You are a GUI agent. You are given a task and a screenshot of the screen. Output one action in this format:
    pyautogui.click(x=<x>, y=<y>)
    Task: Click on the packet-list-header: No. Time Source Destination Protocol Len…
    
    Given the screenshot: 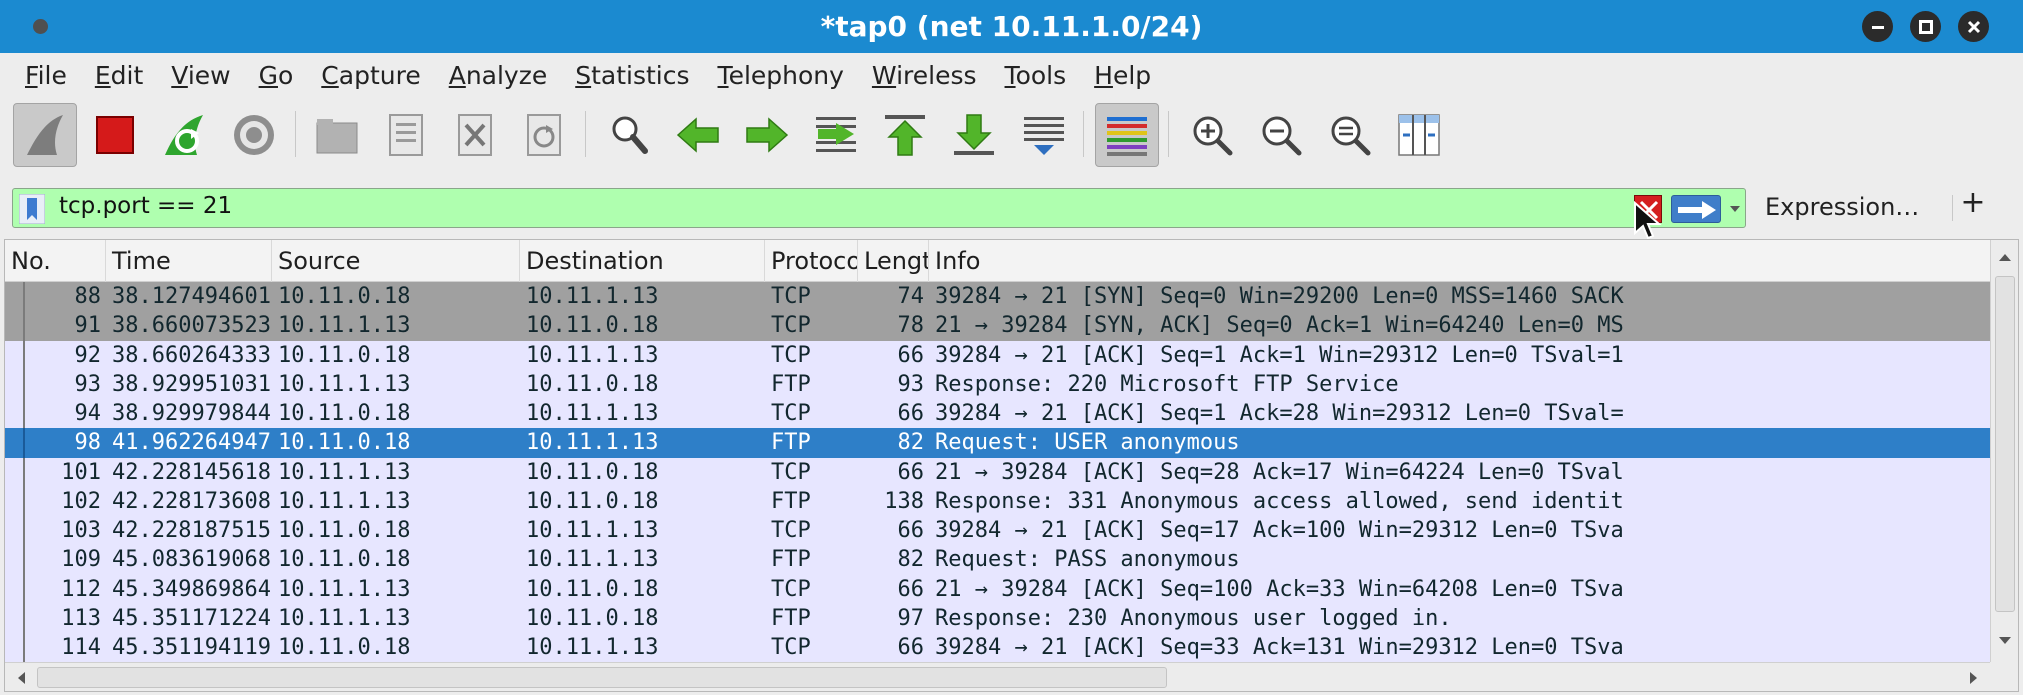 What is the action you would take?
    pyautogui.click(x=997, y=261)
    